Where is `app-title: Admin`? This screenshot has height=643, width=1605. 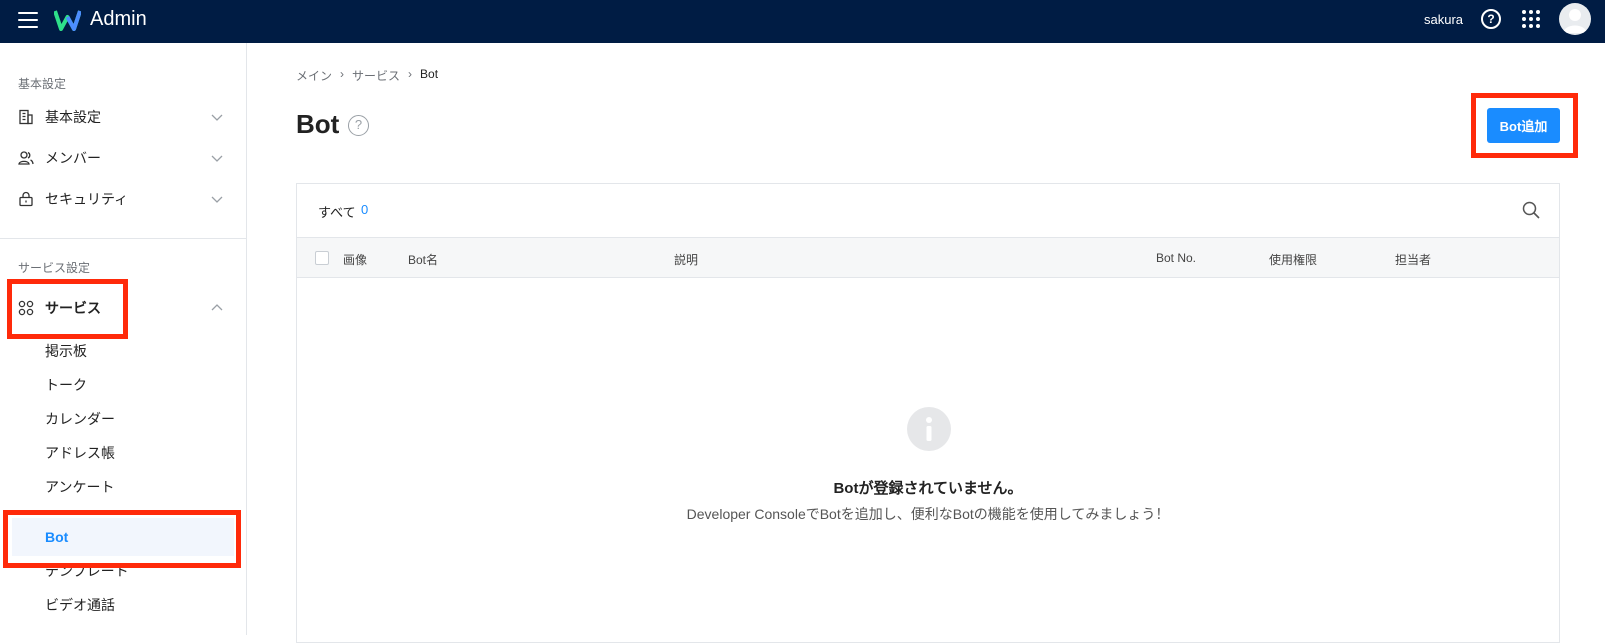 app-title: Admin is located at coordinates (118, 19).